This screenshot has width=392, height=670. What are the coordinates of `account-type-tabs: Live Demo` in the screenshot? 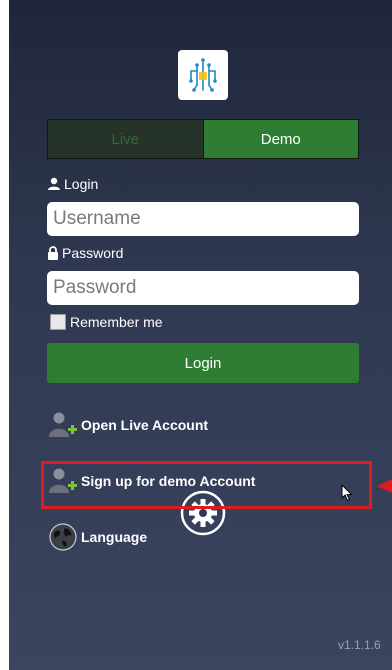 It's located at (203, 139).